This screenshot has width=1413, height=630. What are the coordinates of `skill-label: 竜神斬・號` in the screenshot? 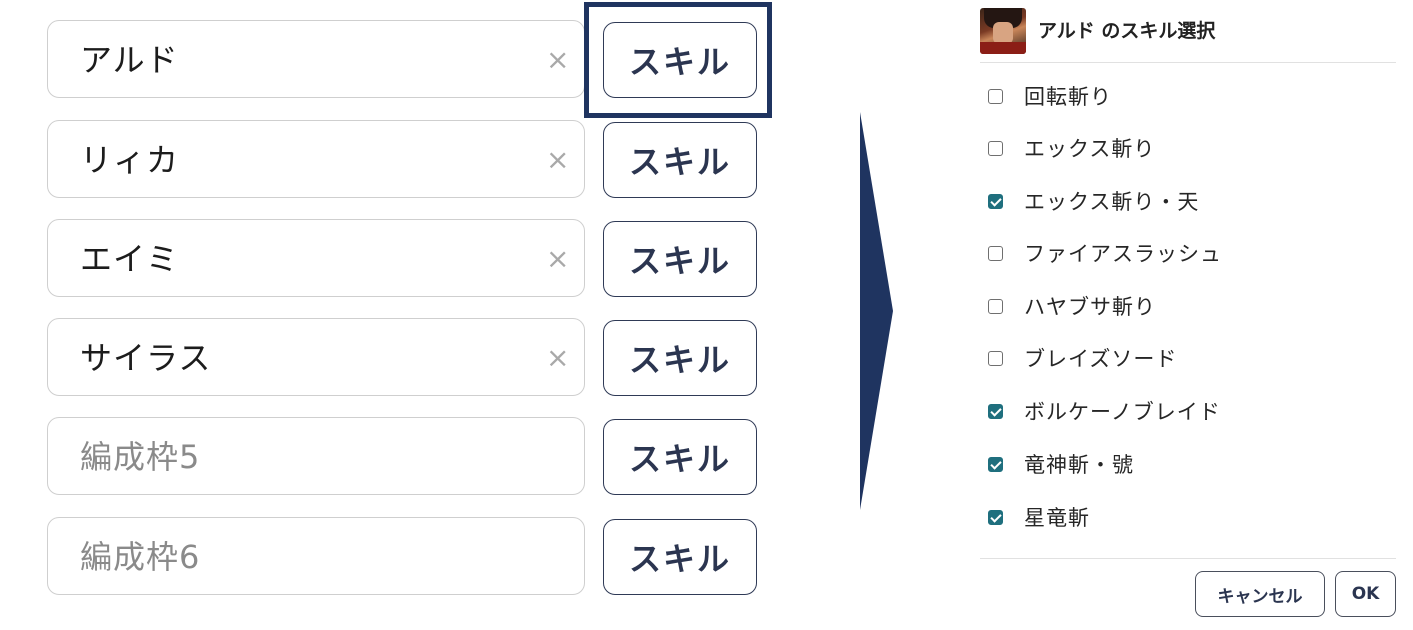 It's located at (1079, 465).